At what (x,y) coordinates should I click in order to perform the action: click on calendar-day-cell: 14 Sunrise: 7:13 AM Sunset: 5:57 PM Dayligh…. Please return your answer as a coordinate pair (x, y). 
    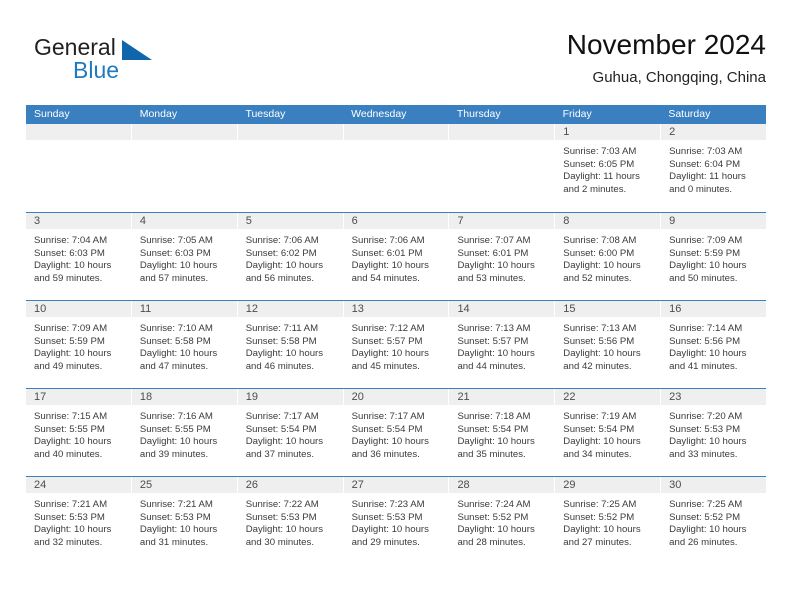
    Looking at the image, I should click on (502, 344).